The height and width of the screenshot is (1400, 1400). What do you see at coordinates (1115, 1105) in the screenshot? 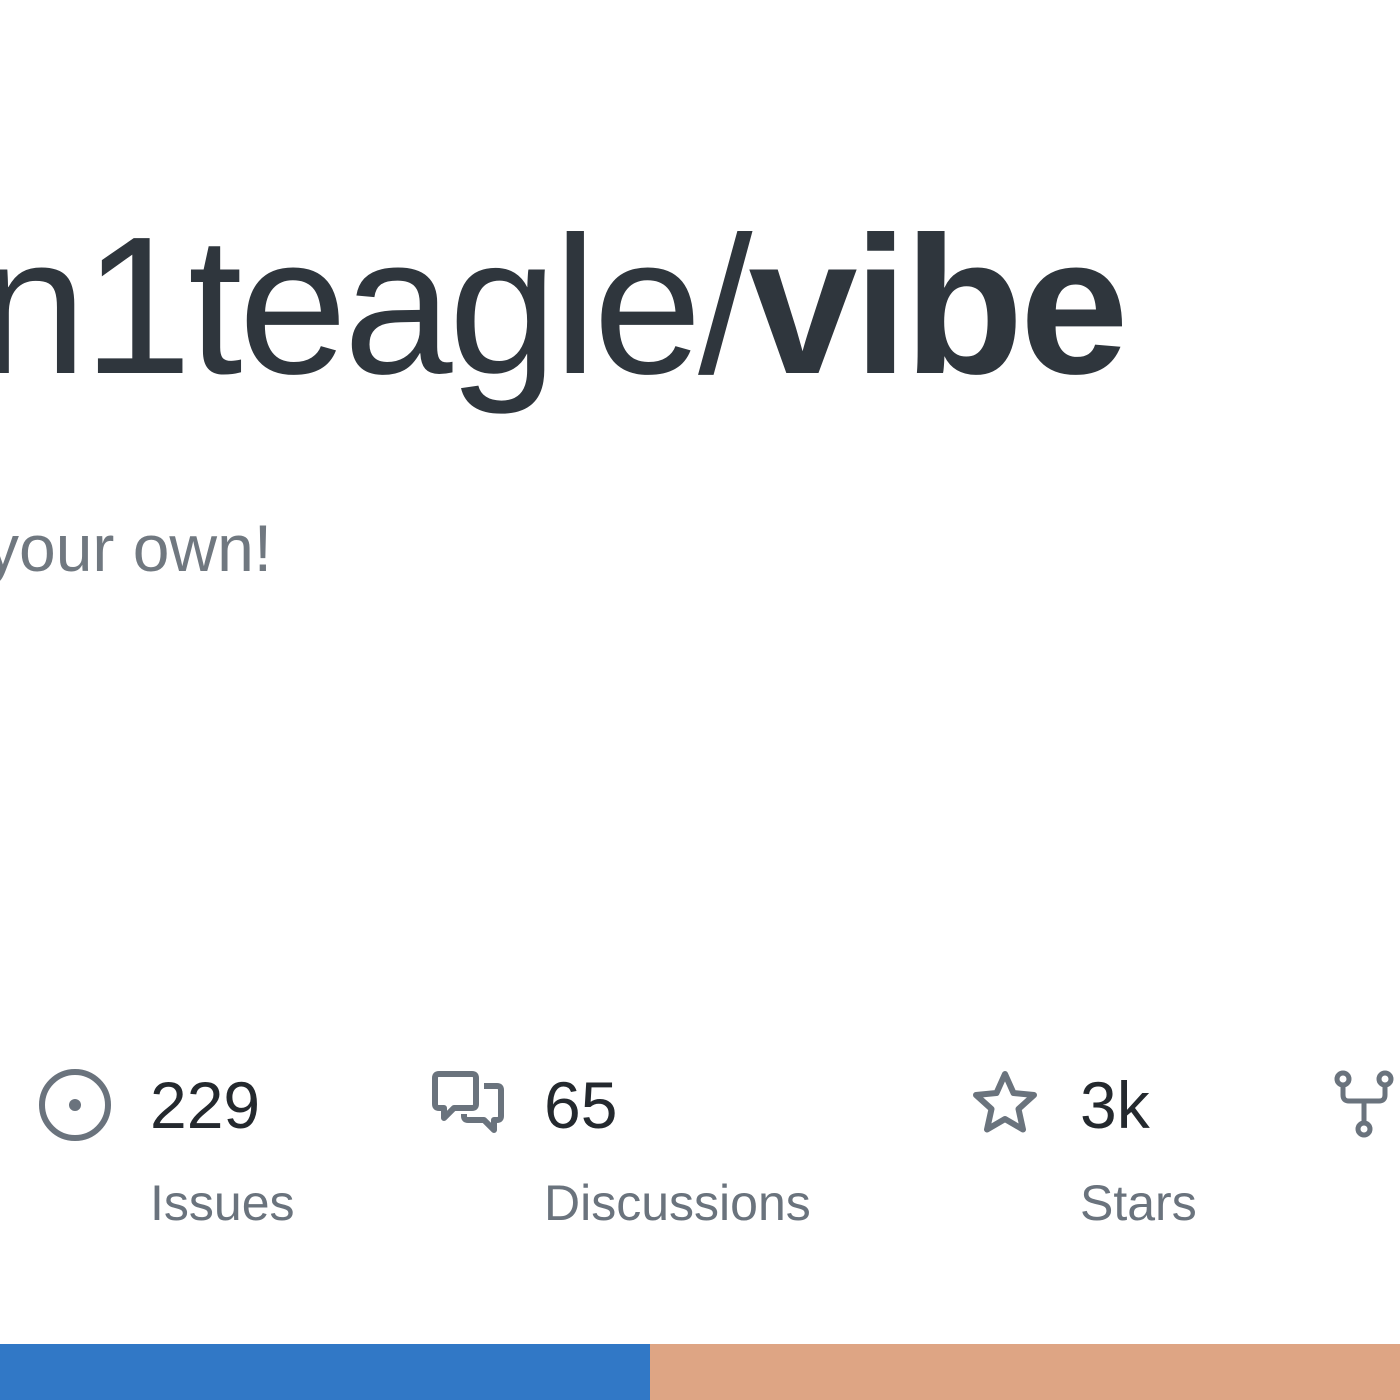
I see `stars-count: 3k` at bounding box center [1115, 1105].